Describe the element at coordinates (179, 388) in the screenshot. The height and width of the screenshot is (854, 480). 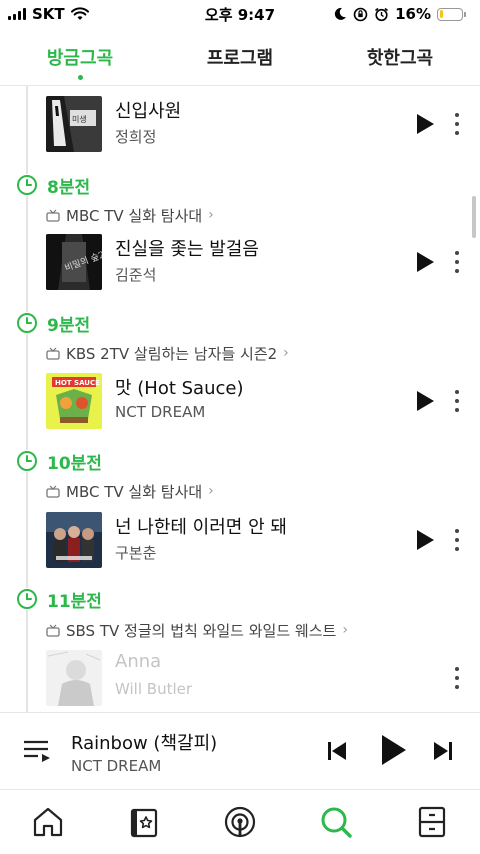
I see `song-title: 맛 (Hot Sauce)` at that location.